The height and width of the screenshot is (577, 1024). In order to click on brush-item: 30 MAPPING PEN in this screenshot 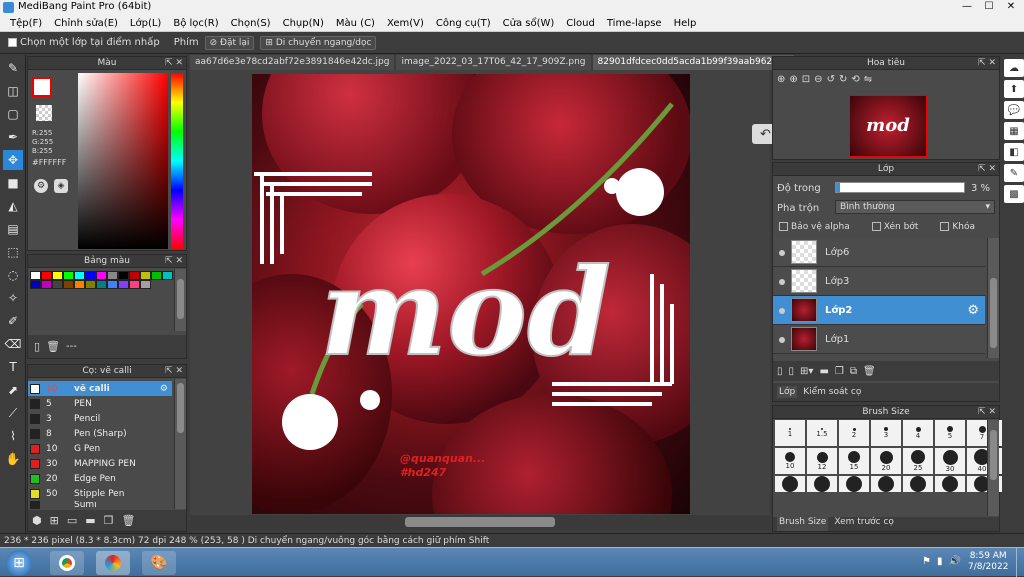, I will do `click(100, 463)`.